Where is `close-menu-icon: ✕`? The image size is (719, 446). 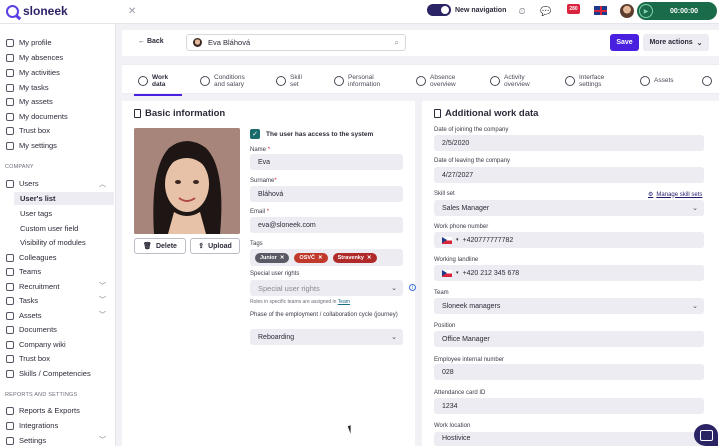
close-menu-icon: ✕ is located at coordinates (132, 11).